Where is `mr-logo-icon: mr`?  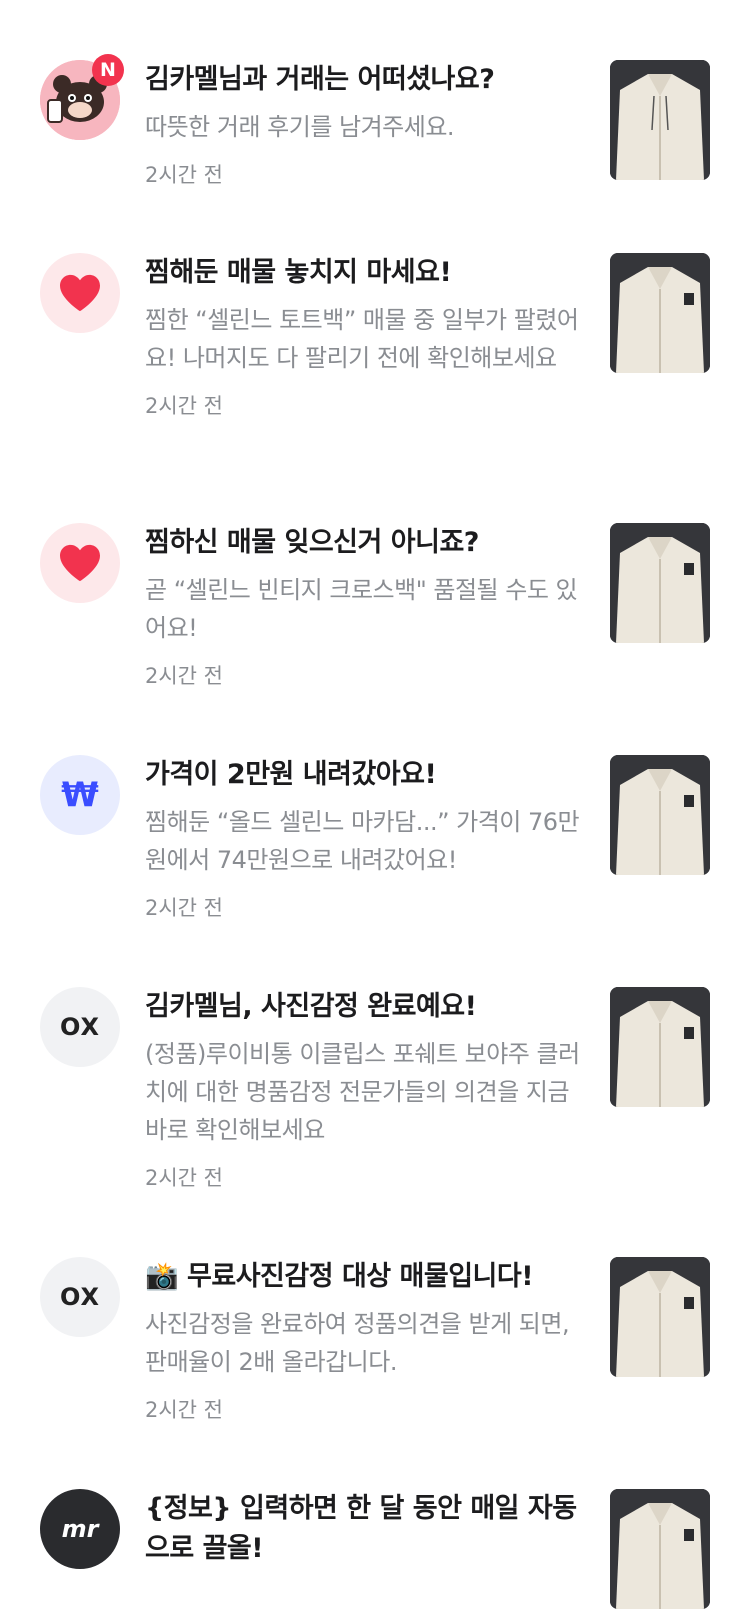
mr-logo-icon: mr is located at coordinates (80, 1529).